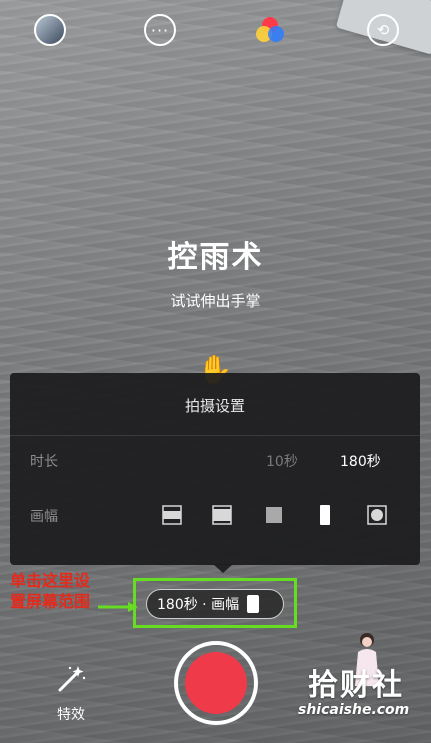 The image size is (431, 743). I want to click on square-frame-icon, so click(274, 515).